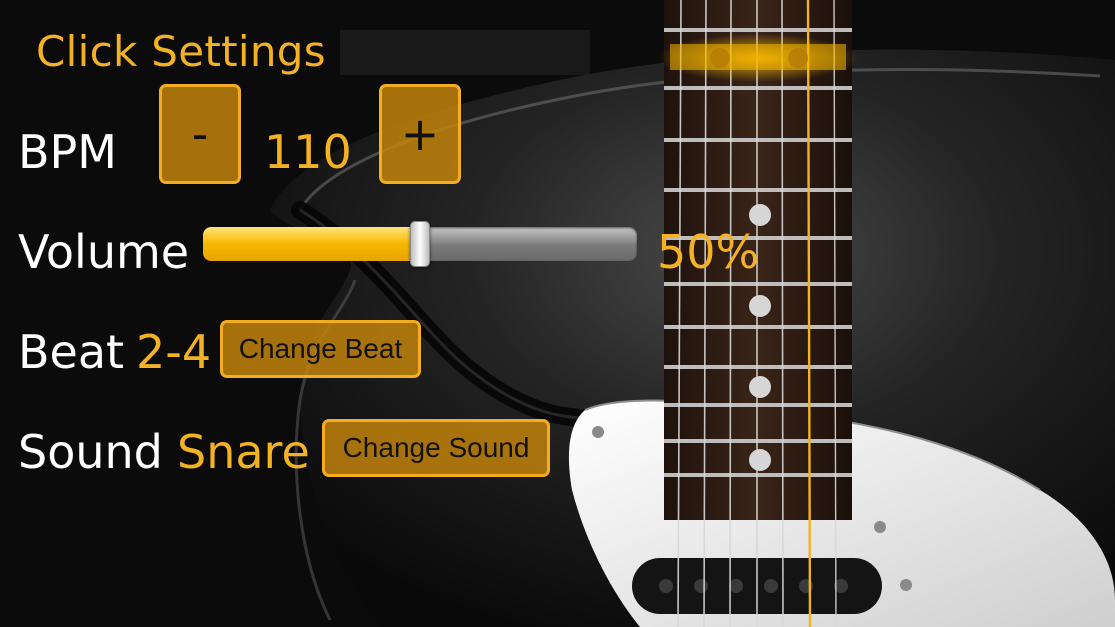  What do you see at coordinates (181, 51) in the screenshot?
I see `page-title: Click Settings` at bounding box center [181, 51].